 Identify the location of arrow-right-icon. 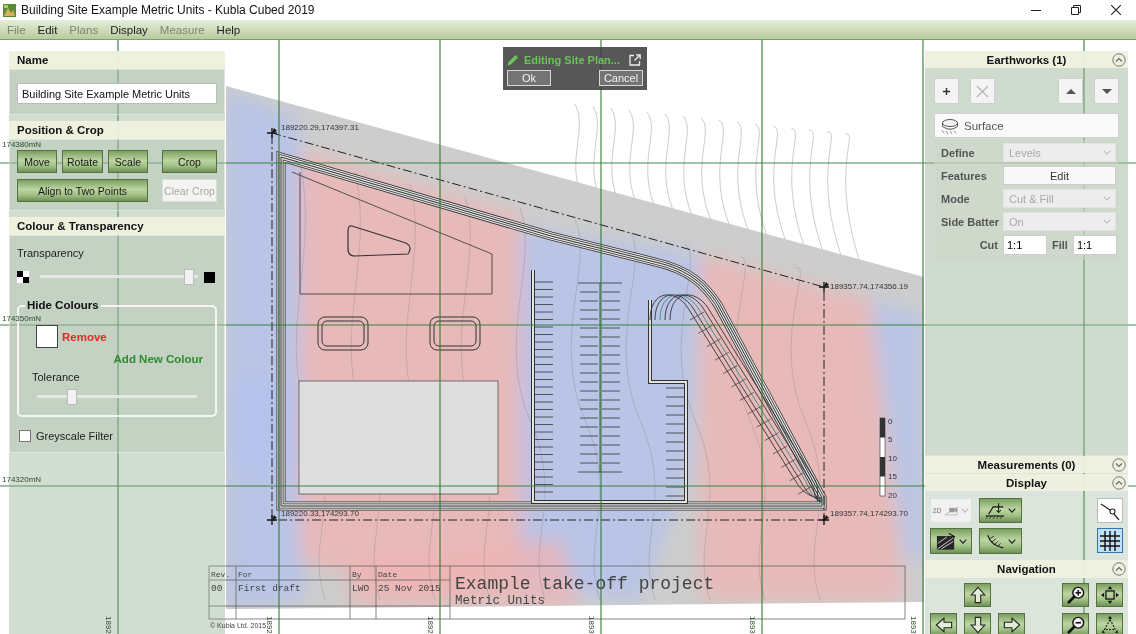
(1011, 625).